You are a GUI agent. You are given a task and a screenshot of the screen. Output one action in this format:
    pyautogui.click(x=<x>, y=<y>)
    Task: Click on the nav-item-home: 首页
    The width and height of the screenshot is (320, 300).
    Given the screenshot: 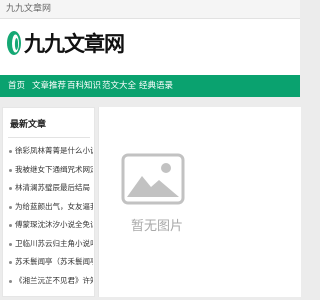 What is the action you would take?
    pyautogui.click(x=16, y=86)
    